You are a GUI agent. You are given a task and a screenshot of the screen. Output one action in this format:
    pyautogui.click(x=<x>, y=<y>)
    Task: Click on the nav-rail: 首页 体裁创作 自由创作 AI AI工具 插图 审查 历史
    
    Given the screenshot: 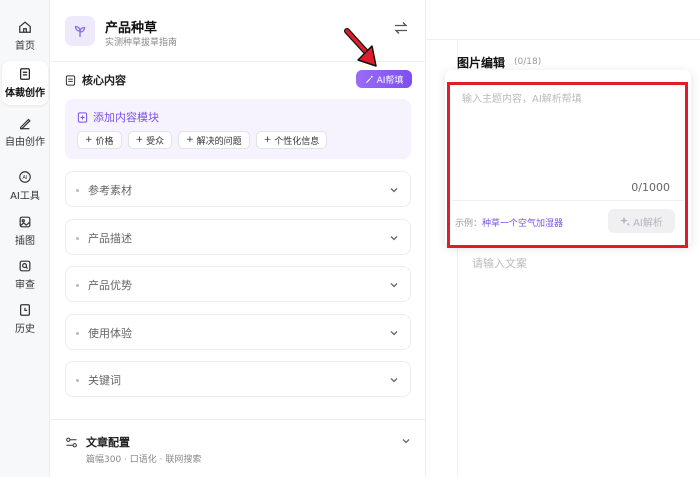 What is the action you would take?
    pyautogui.click(x=25, y=238)
    